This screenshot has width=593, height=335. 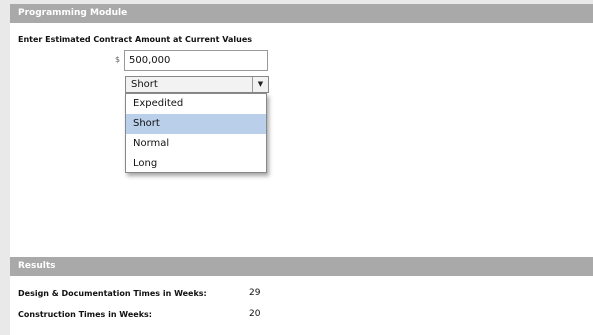 I want to click on dropdown-option-short: Short, so click(x=196, y=124).